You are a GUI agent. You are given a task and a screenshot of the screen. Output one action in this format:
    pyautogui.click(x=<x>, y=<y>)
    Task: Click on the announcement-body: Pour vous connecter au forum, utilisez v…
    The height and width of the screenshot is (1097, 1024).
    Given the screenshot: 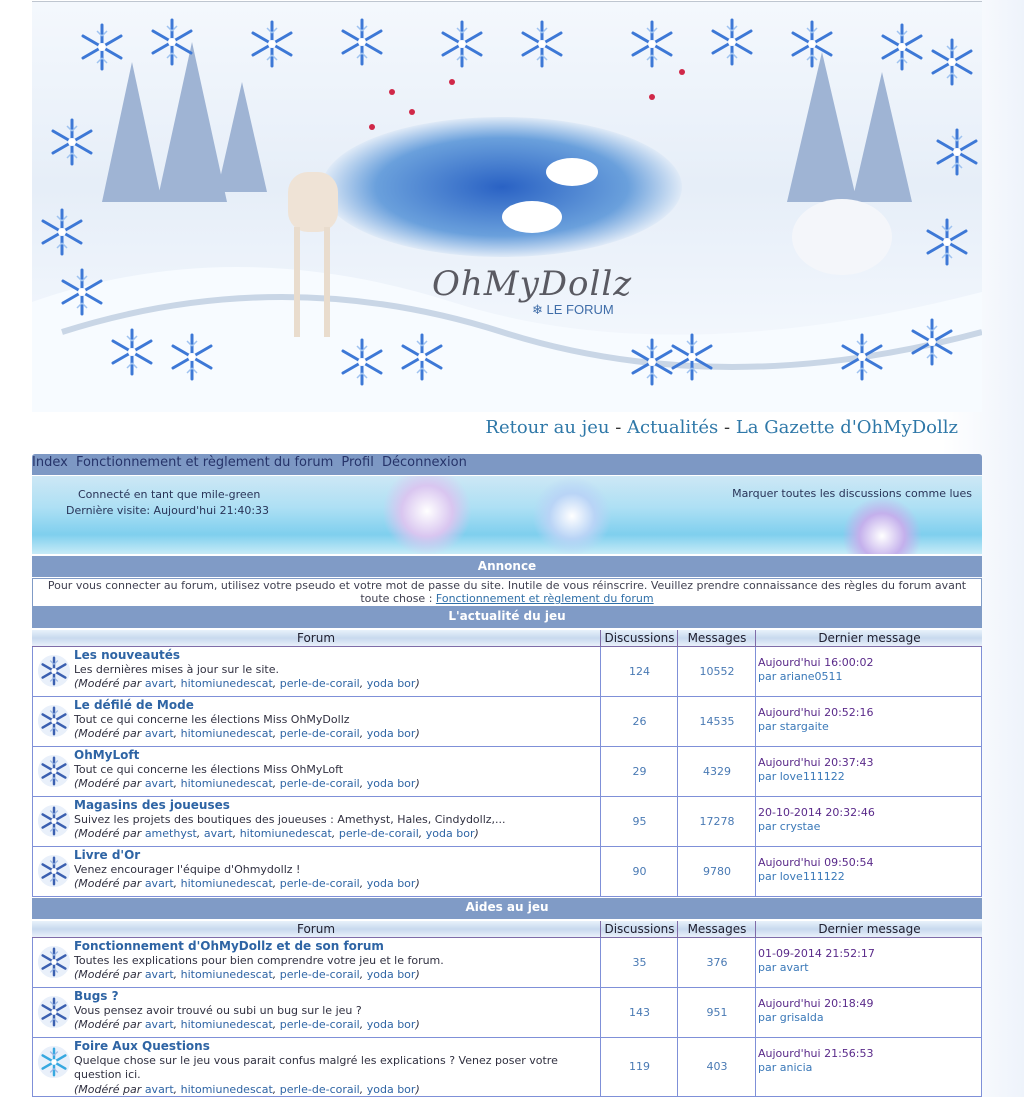 What is the action you would take?
    pyautogui.click(x=507, y=592)
    